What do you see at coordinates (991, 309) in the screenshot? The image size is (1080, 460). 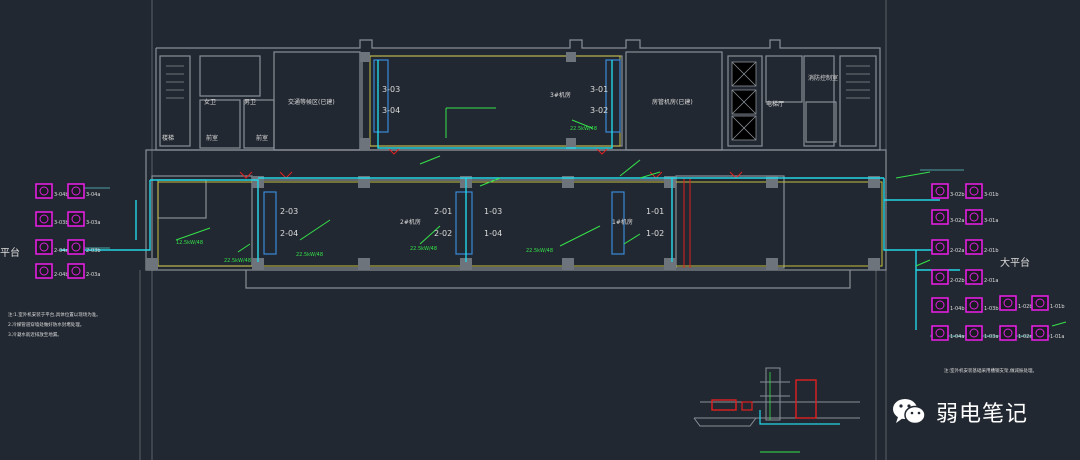 I see `outdoor-unit-label: 1-03b` at bounding box center [991, 309].